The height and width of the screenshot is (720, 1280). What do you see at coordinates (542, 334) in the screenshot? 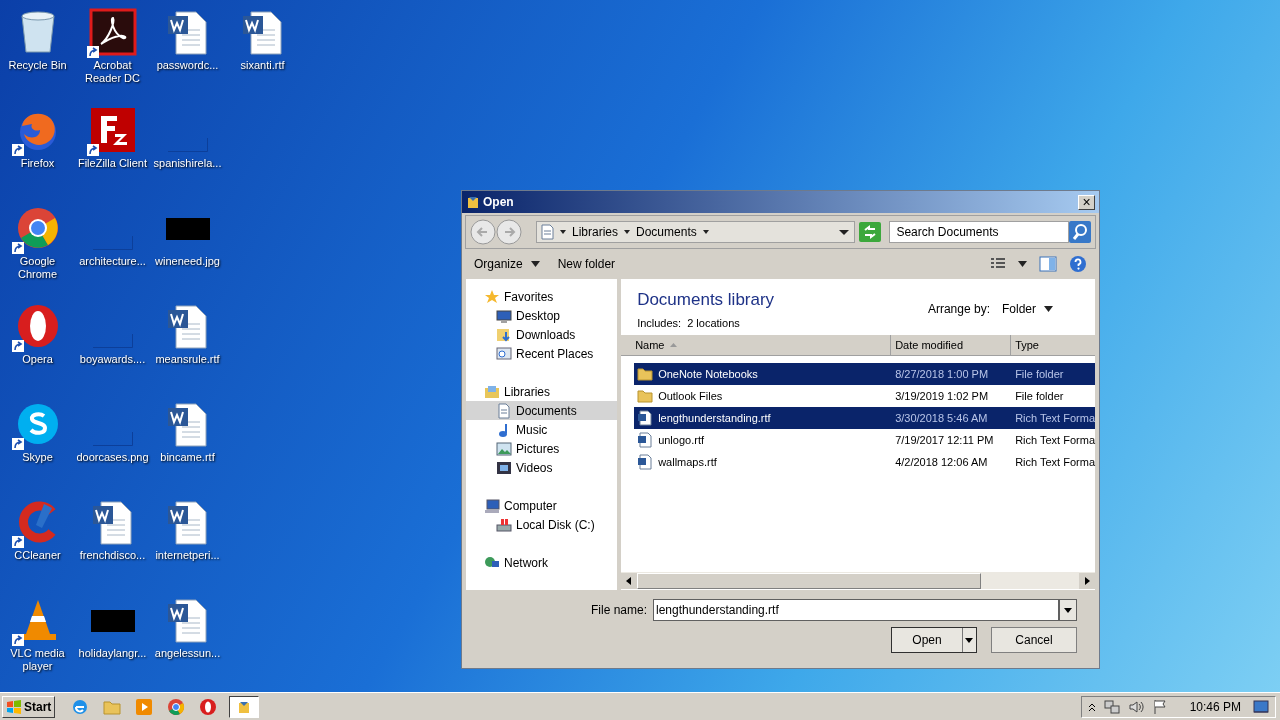
I see `nav-item: Downloads` at bounding box center [542, 334].